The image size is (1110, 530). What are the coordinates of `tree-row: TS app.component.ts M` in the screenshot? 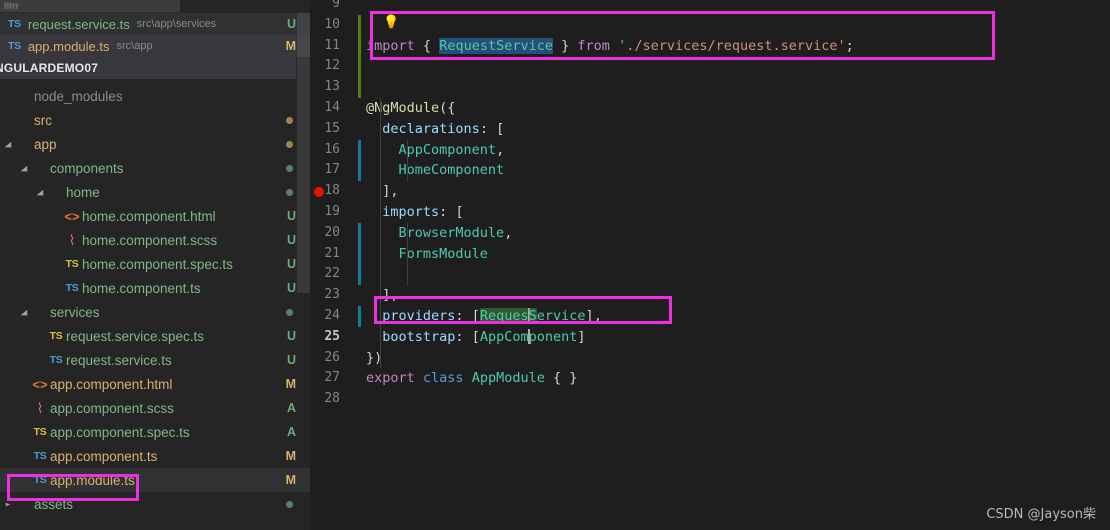 It's located at (155, 456).